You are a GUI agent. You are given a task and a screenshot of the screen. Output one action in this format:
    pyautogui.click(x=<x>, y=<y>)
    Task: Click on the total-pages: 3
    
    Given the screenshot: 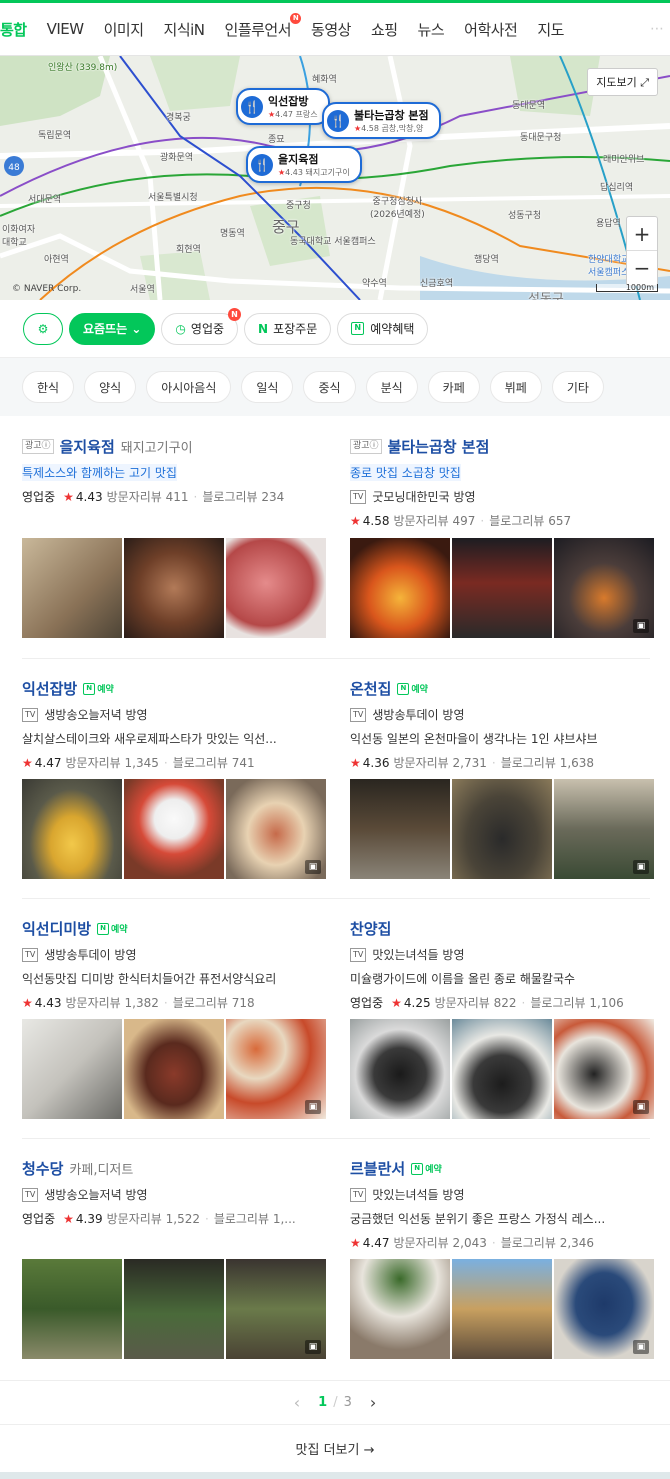 What is the action you would take?
    pyautogui.click(x=347, y=1402)
    